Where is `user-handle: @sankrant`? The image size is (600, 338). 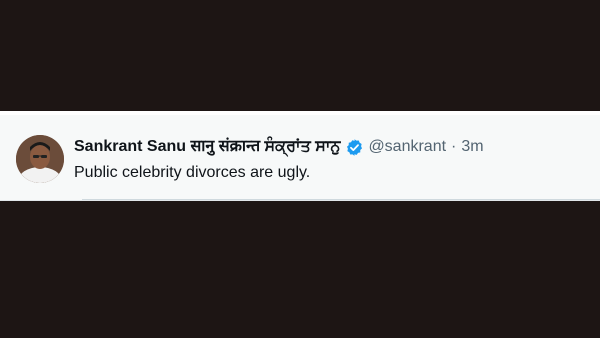 user-handle: @sankrant is located at coordinates (407, 147).